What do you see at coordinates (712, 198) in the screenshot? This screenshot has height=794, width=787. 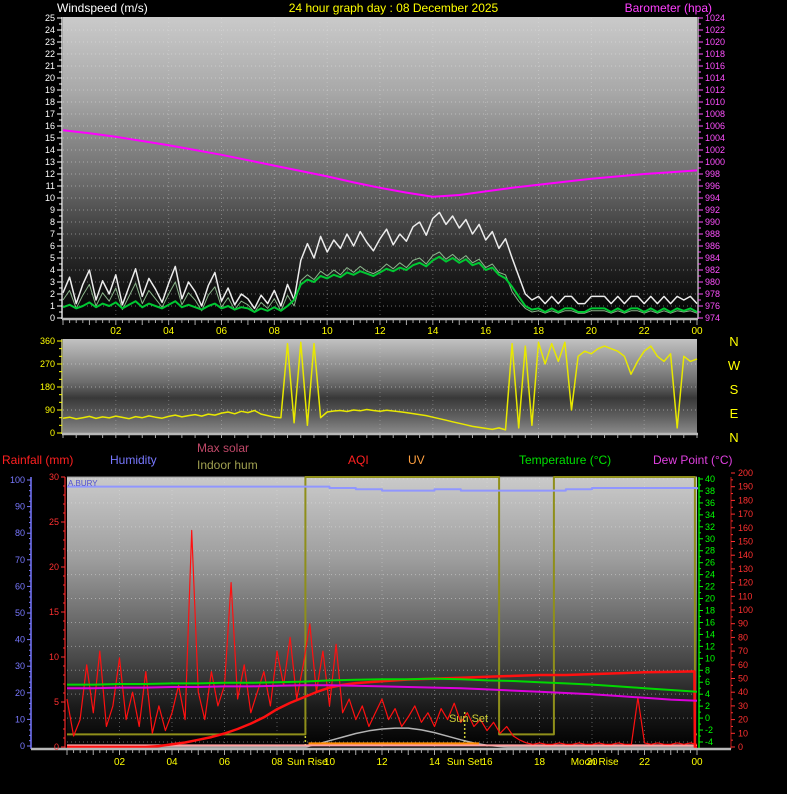 I see `barometer-tick-label: 994` at bounding box center [712, 198].